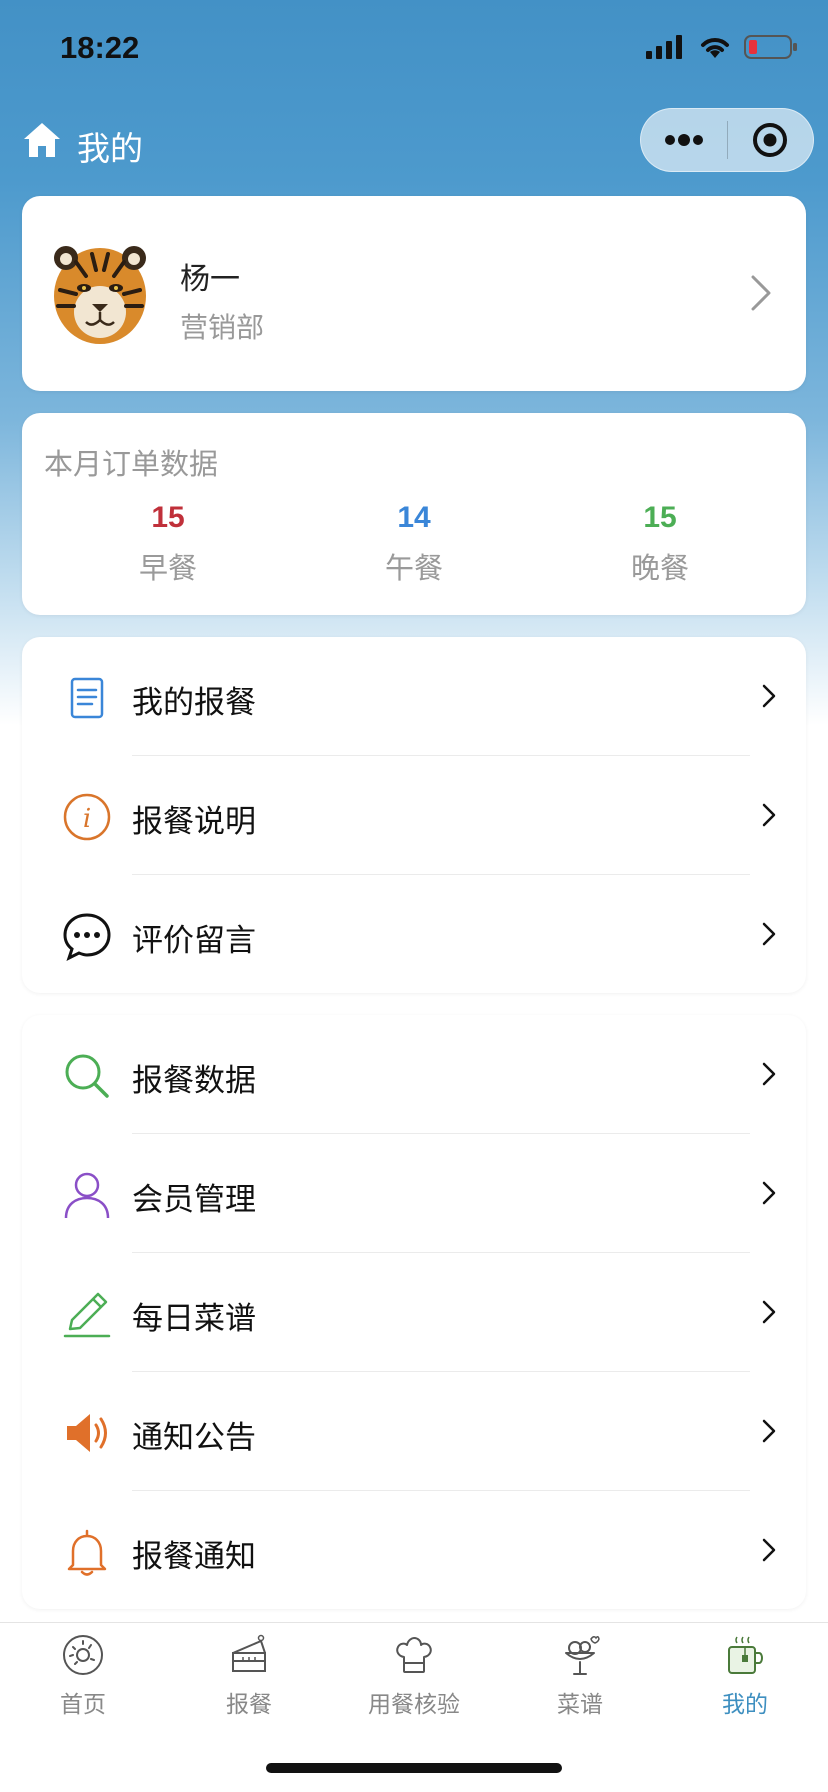 This screenshot has width=828, height=1792. Describe the element at coordinates (414, 517) in the screenshot. I see `stat-lunch-value: 14` at that location.